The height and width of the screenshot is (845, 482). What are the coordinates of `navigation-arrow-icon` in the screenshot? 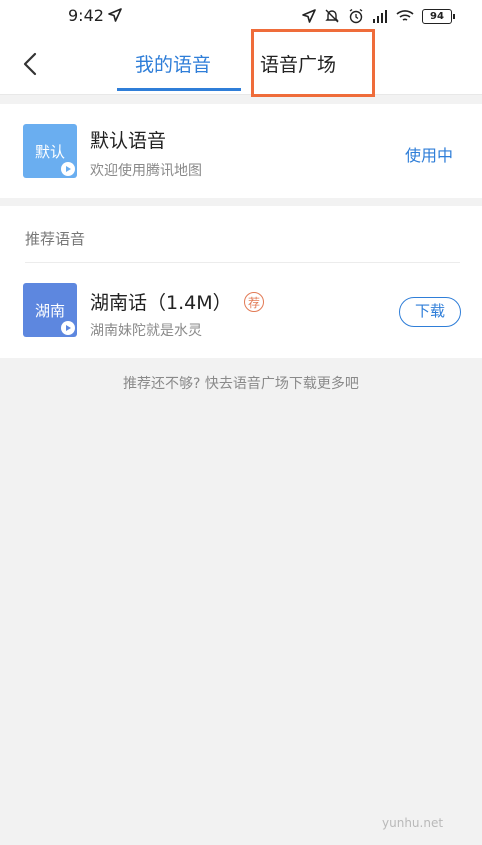 It's located at (115, 15).